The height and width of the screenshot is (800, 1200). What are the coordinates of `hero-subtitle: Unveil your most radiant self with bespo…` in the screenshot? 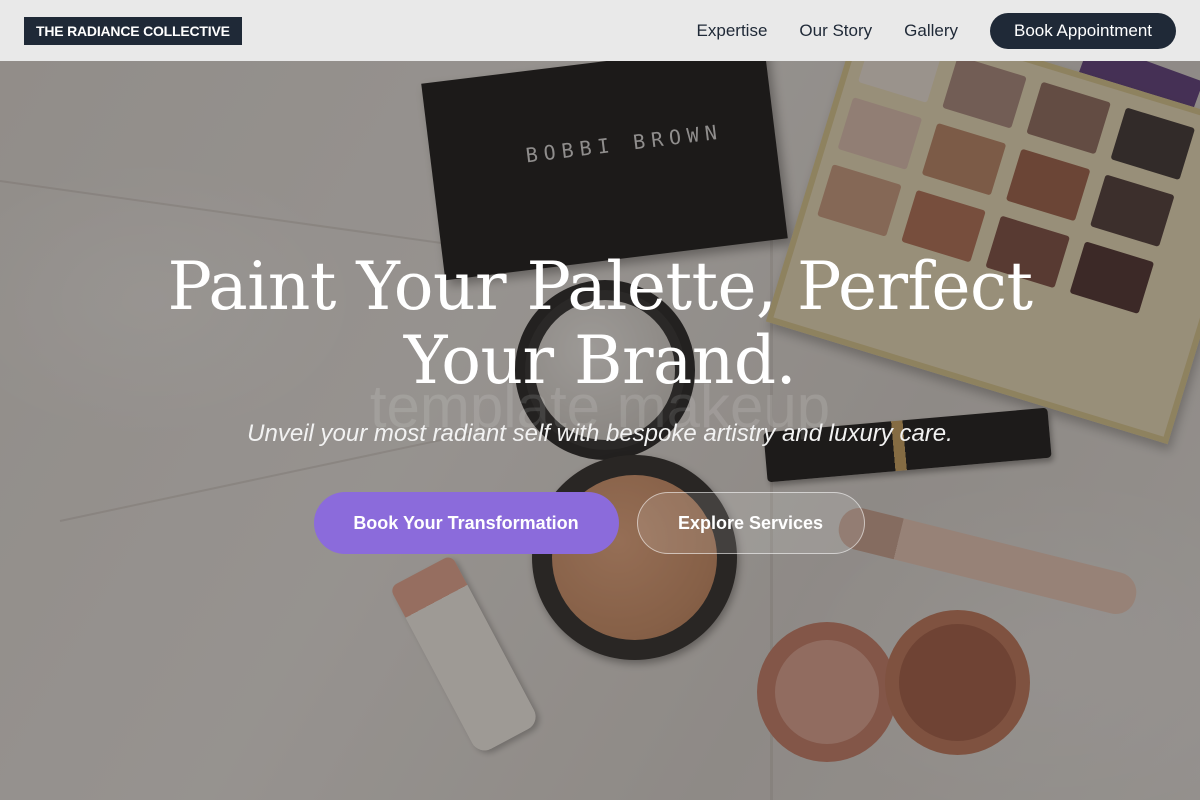 It's located at (600, 433).